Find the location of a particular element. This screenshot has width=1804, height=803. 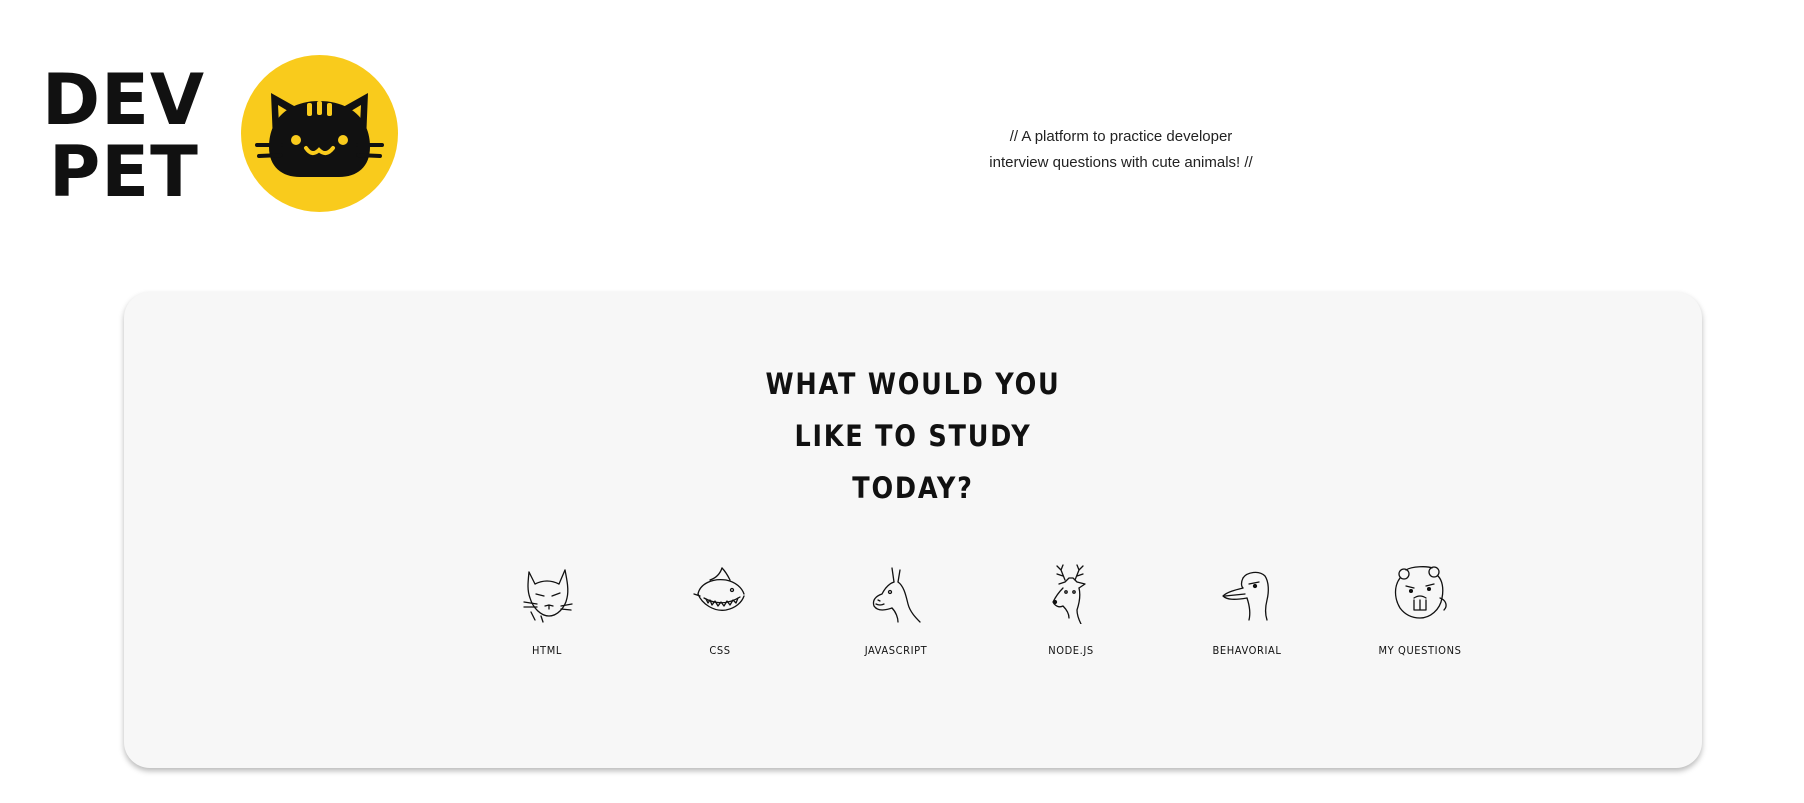

shark-icon is located at coordinates (719, 589).